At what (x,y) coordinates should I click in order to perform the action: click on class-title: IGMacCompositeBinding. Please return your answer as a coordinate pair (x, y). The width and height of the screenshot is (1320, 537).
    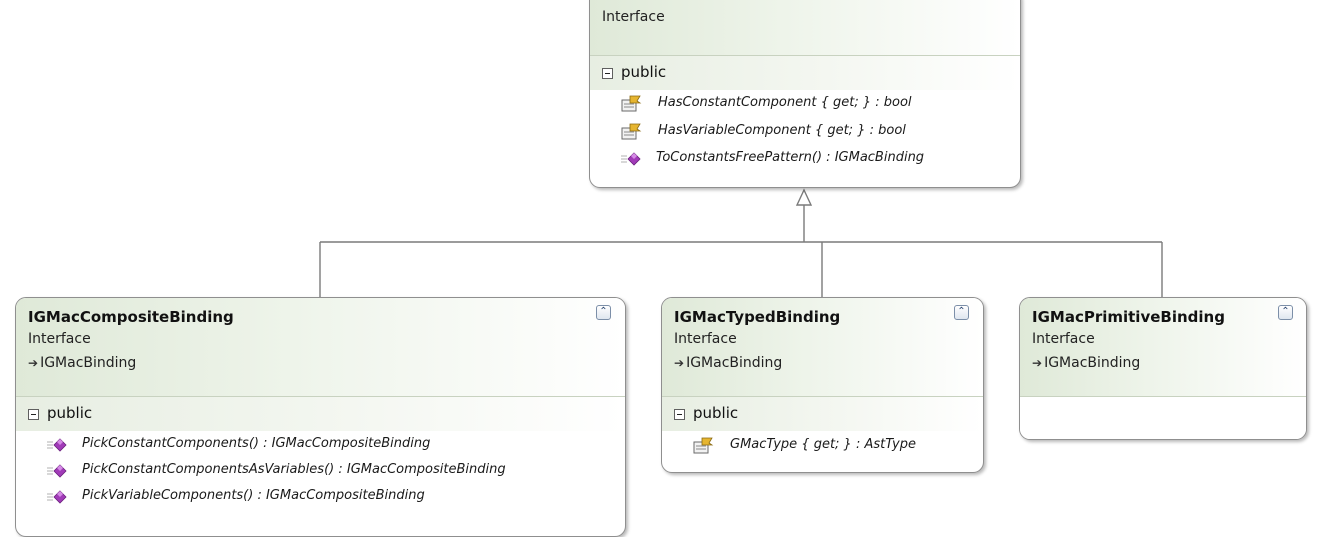
    Looking at the image, I should click on (131, 317).